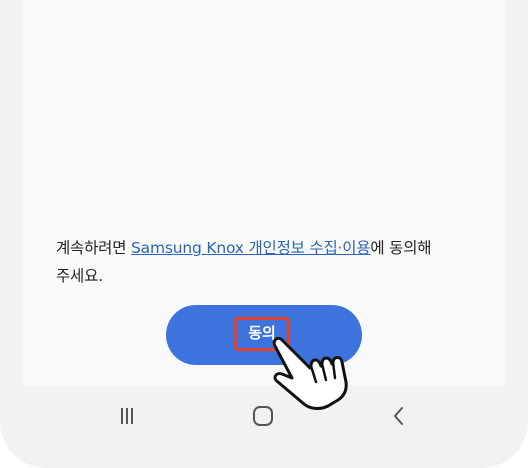 The image size is (528, 468). I want to click on recent-apps-icon, so click(127, 416).